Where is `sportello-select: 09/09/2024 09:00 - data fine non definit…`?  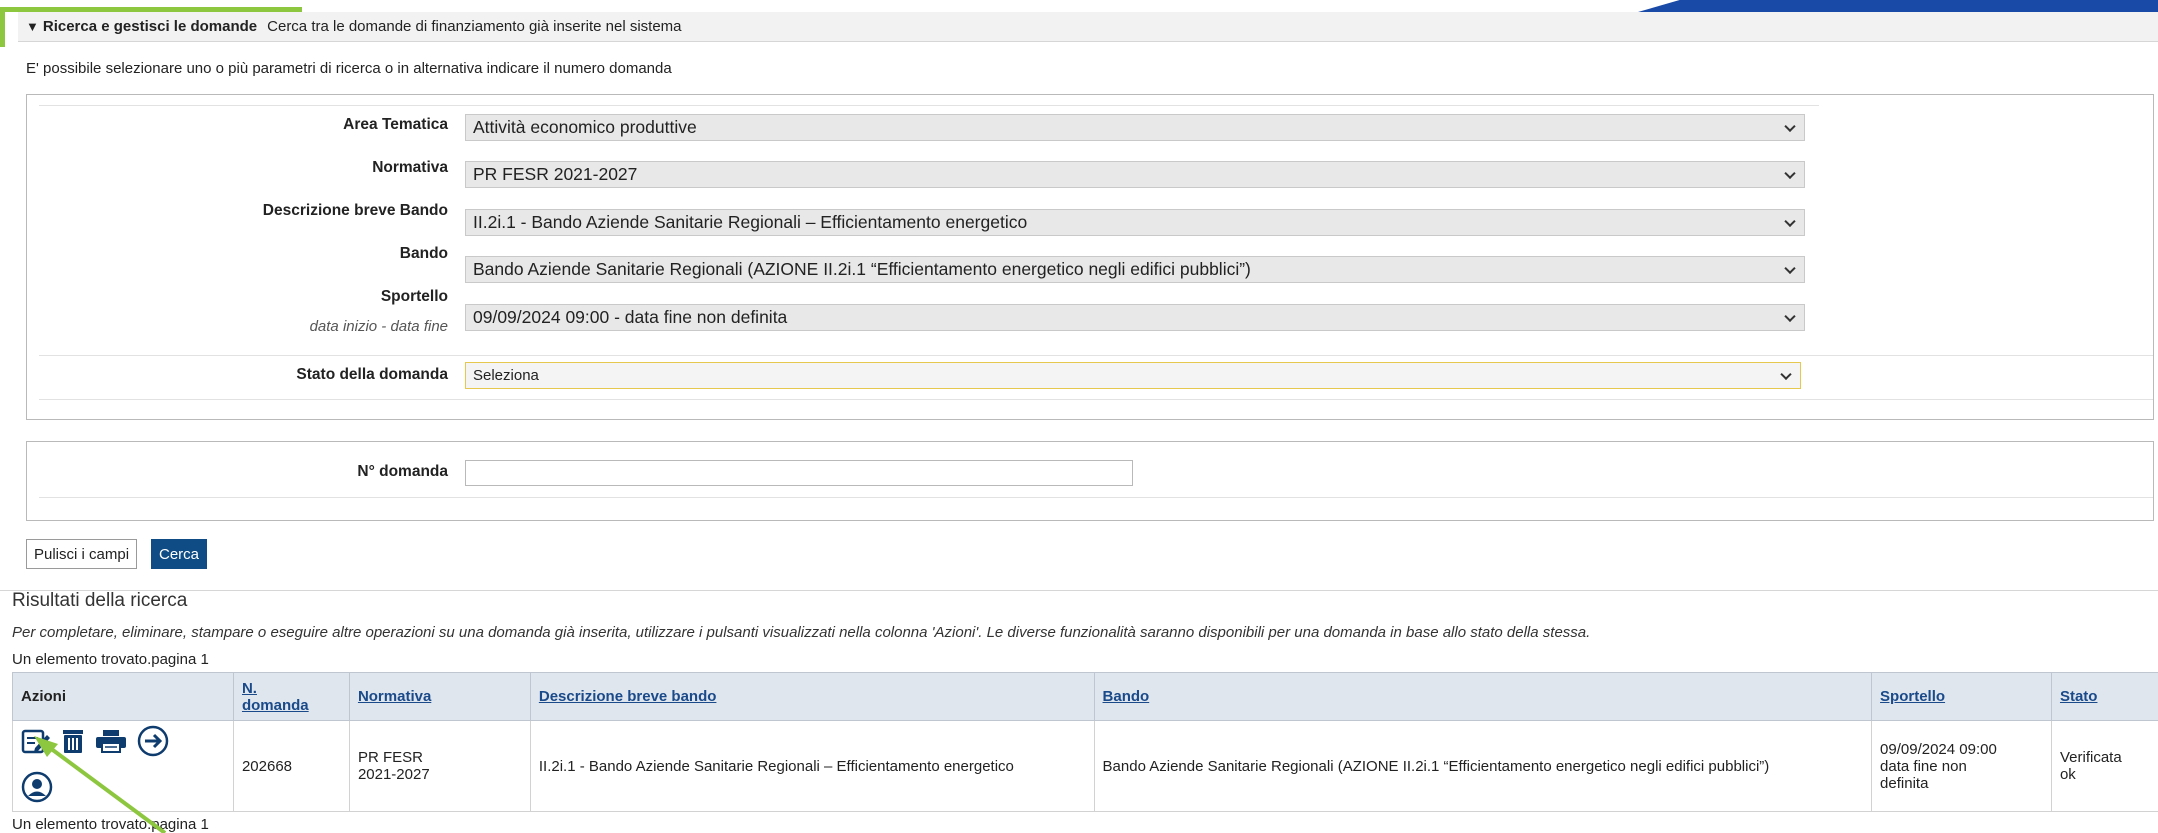
sportello-select: 09/09/2024 09:00 - data fine non definit… is located at coordinates (1135, 317).